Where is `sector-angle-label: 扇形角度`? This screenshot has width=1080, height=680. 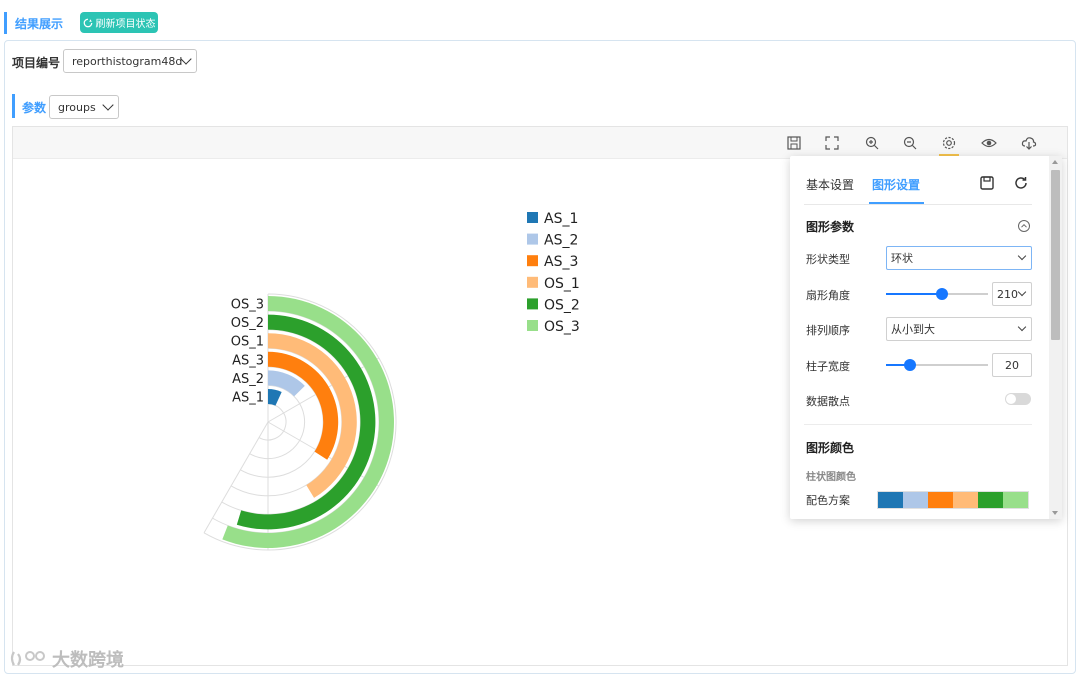 sector-angle-label: 扇形角度 is located at coordinates (828, 295).